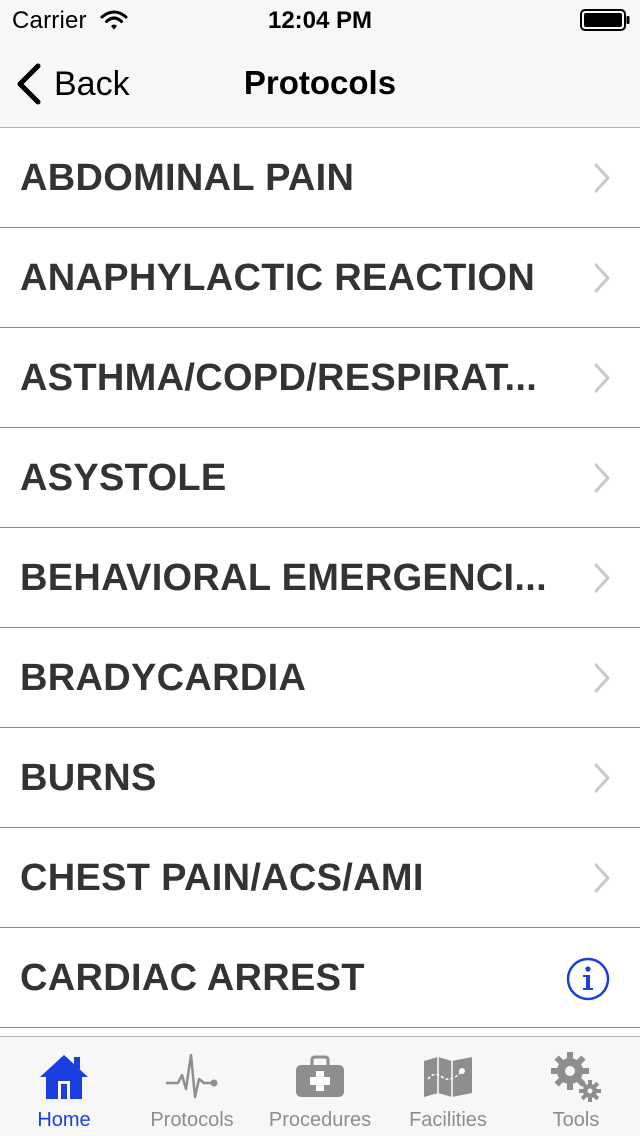  I want to click on tab-label: Home, so click(64, 1120).